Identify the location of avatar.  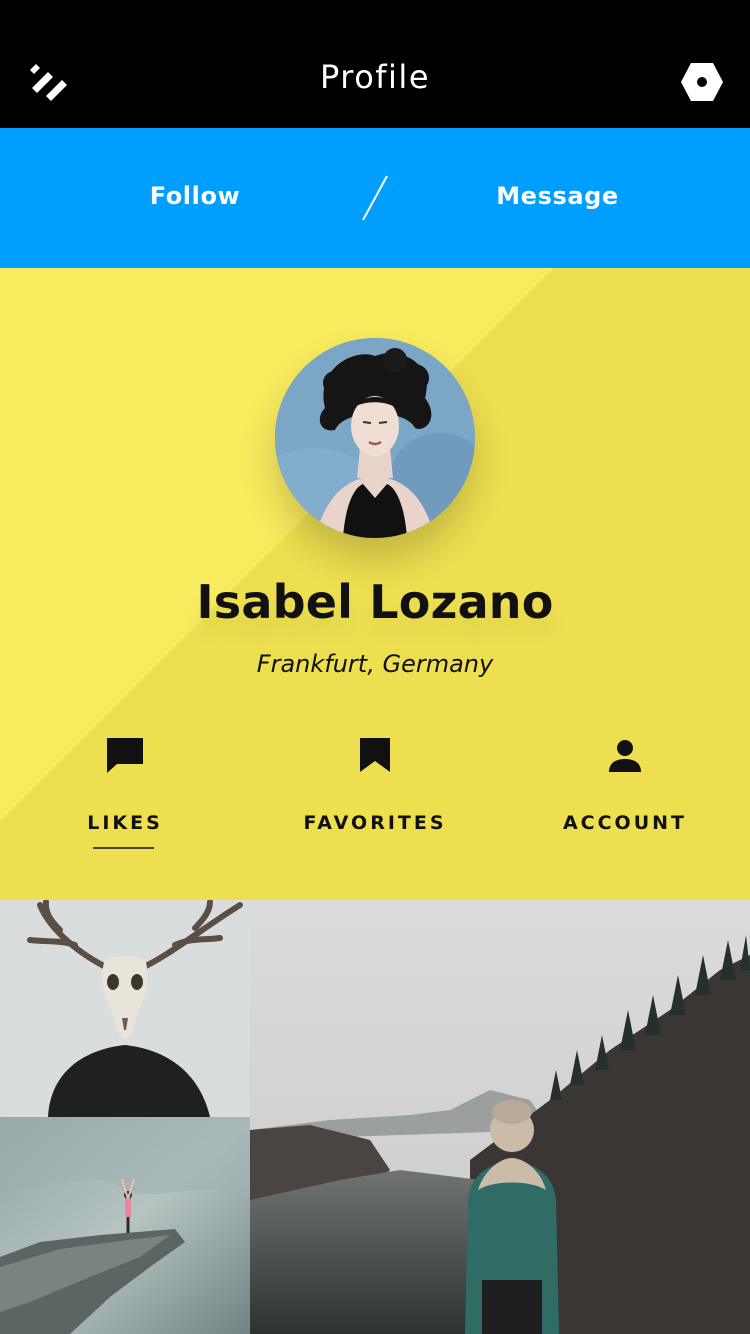
(375, 438).